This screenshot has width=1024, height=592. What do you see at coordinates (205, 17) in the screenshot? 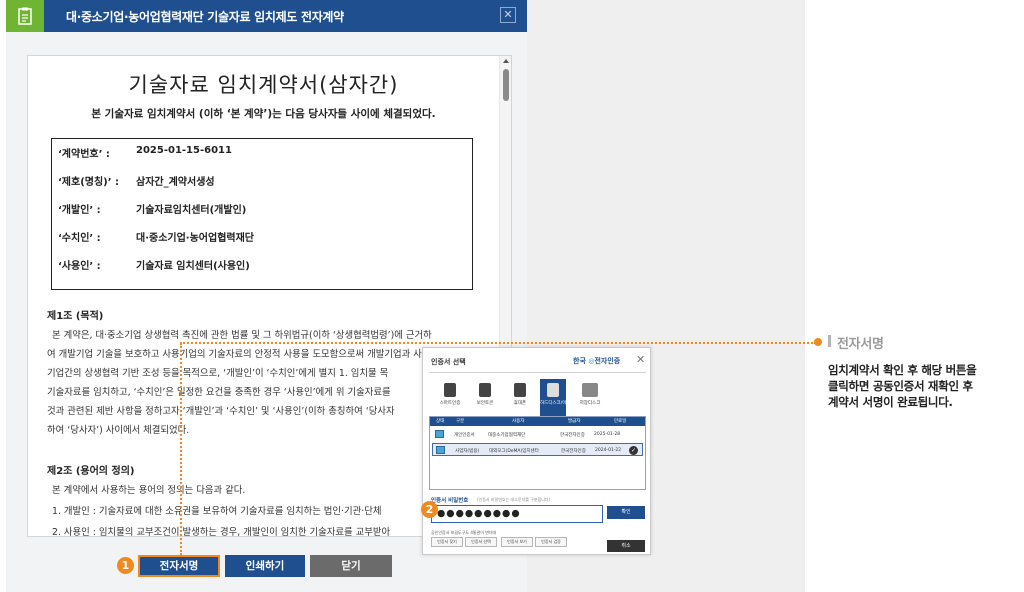
I see `window-title: 대·중소기업·농어업협력재단 기술자료 임치제도 전자계약` at bounding box center [205, 17].